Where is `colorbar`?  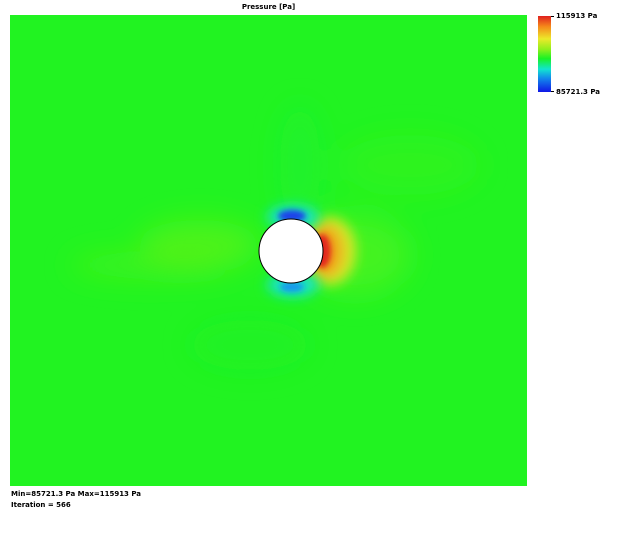 colorbar is located at coordinates (544, 54).